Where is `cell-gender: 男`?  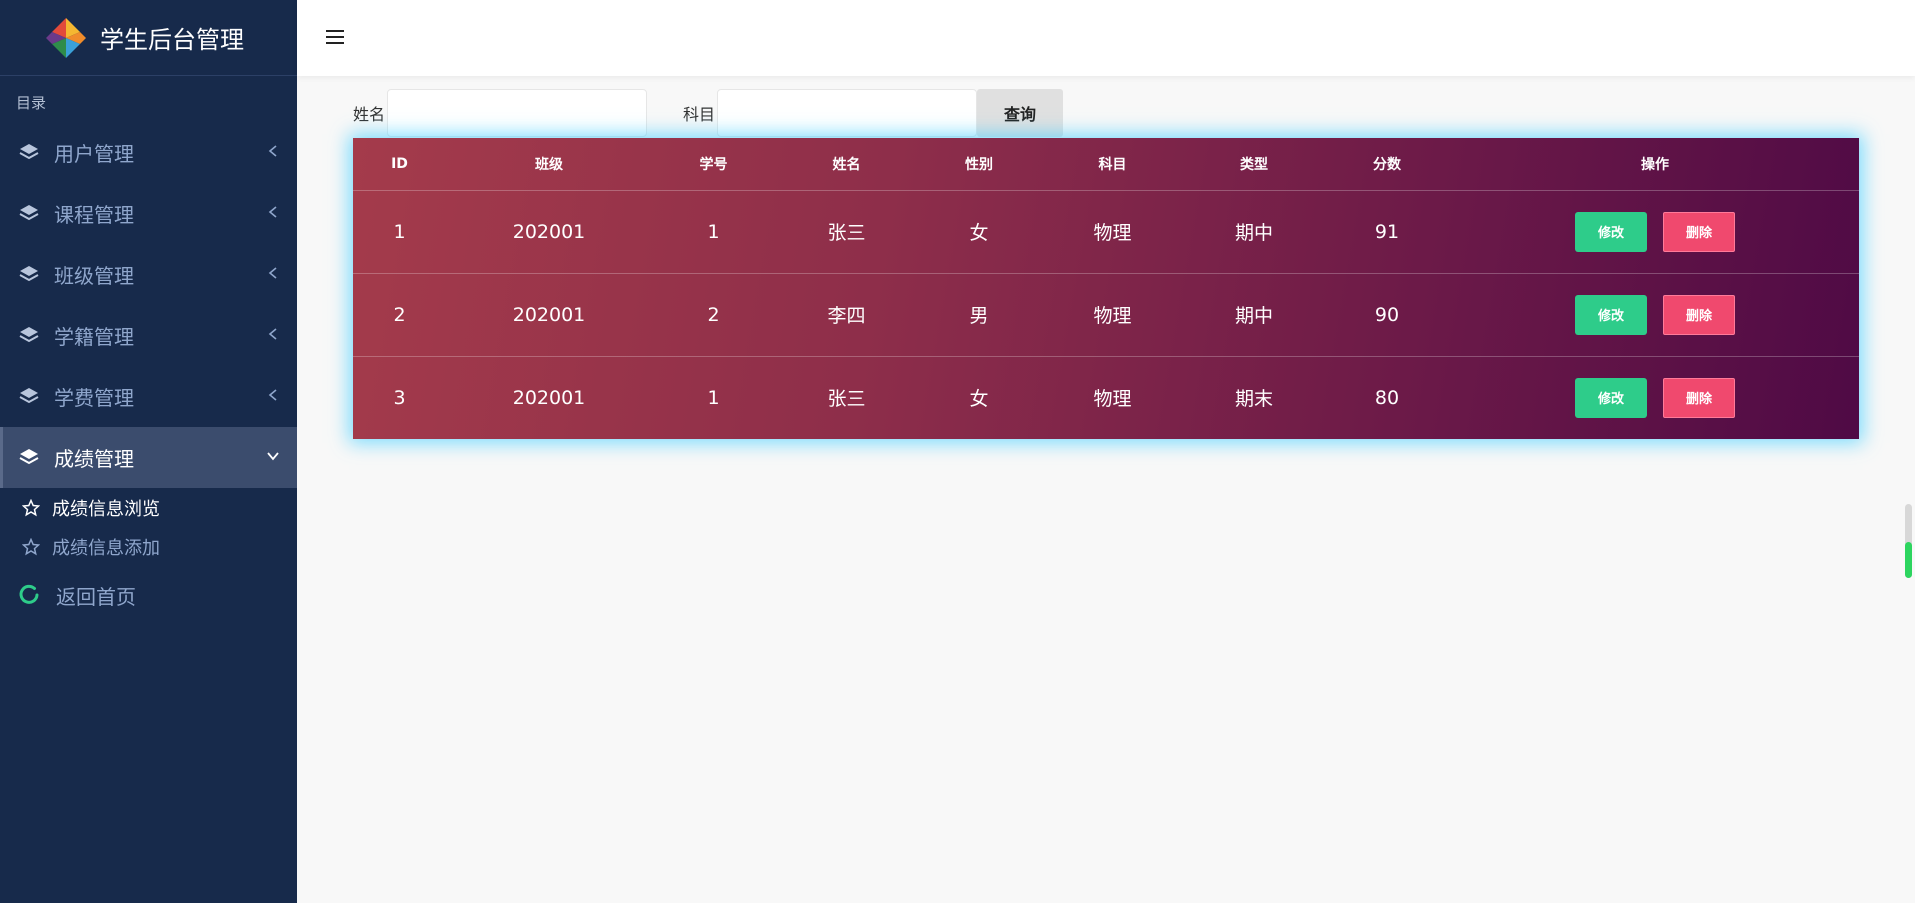 cell-gender: 男 is located at coordinates (979, 315).